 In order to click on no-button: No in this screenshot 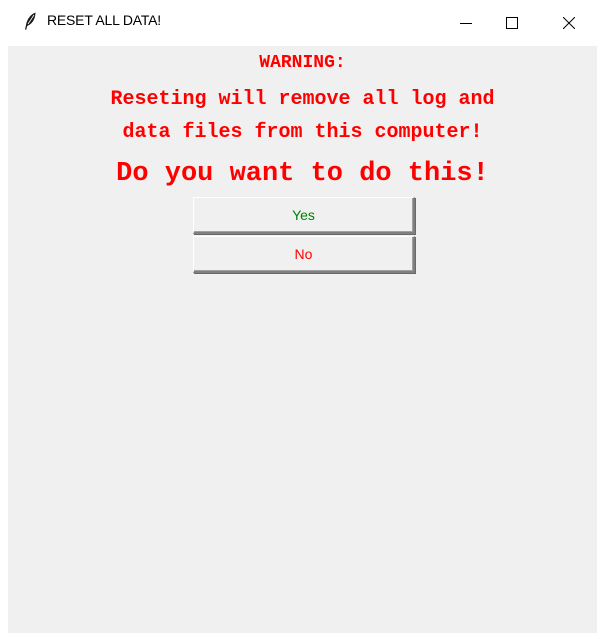, I will do `click(304, 254)`.